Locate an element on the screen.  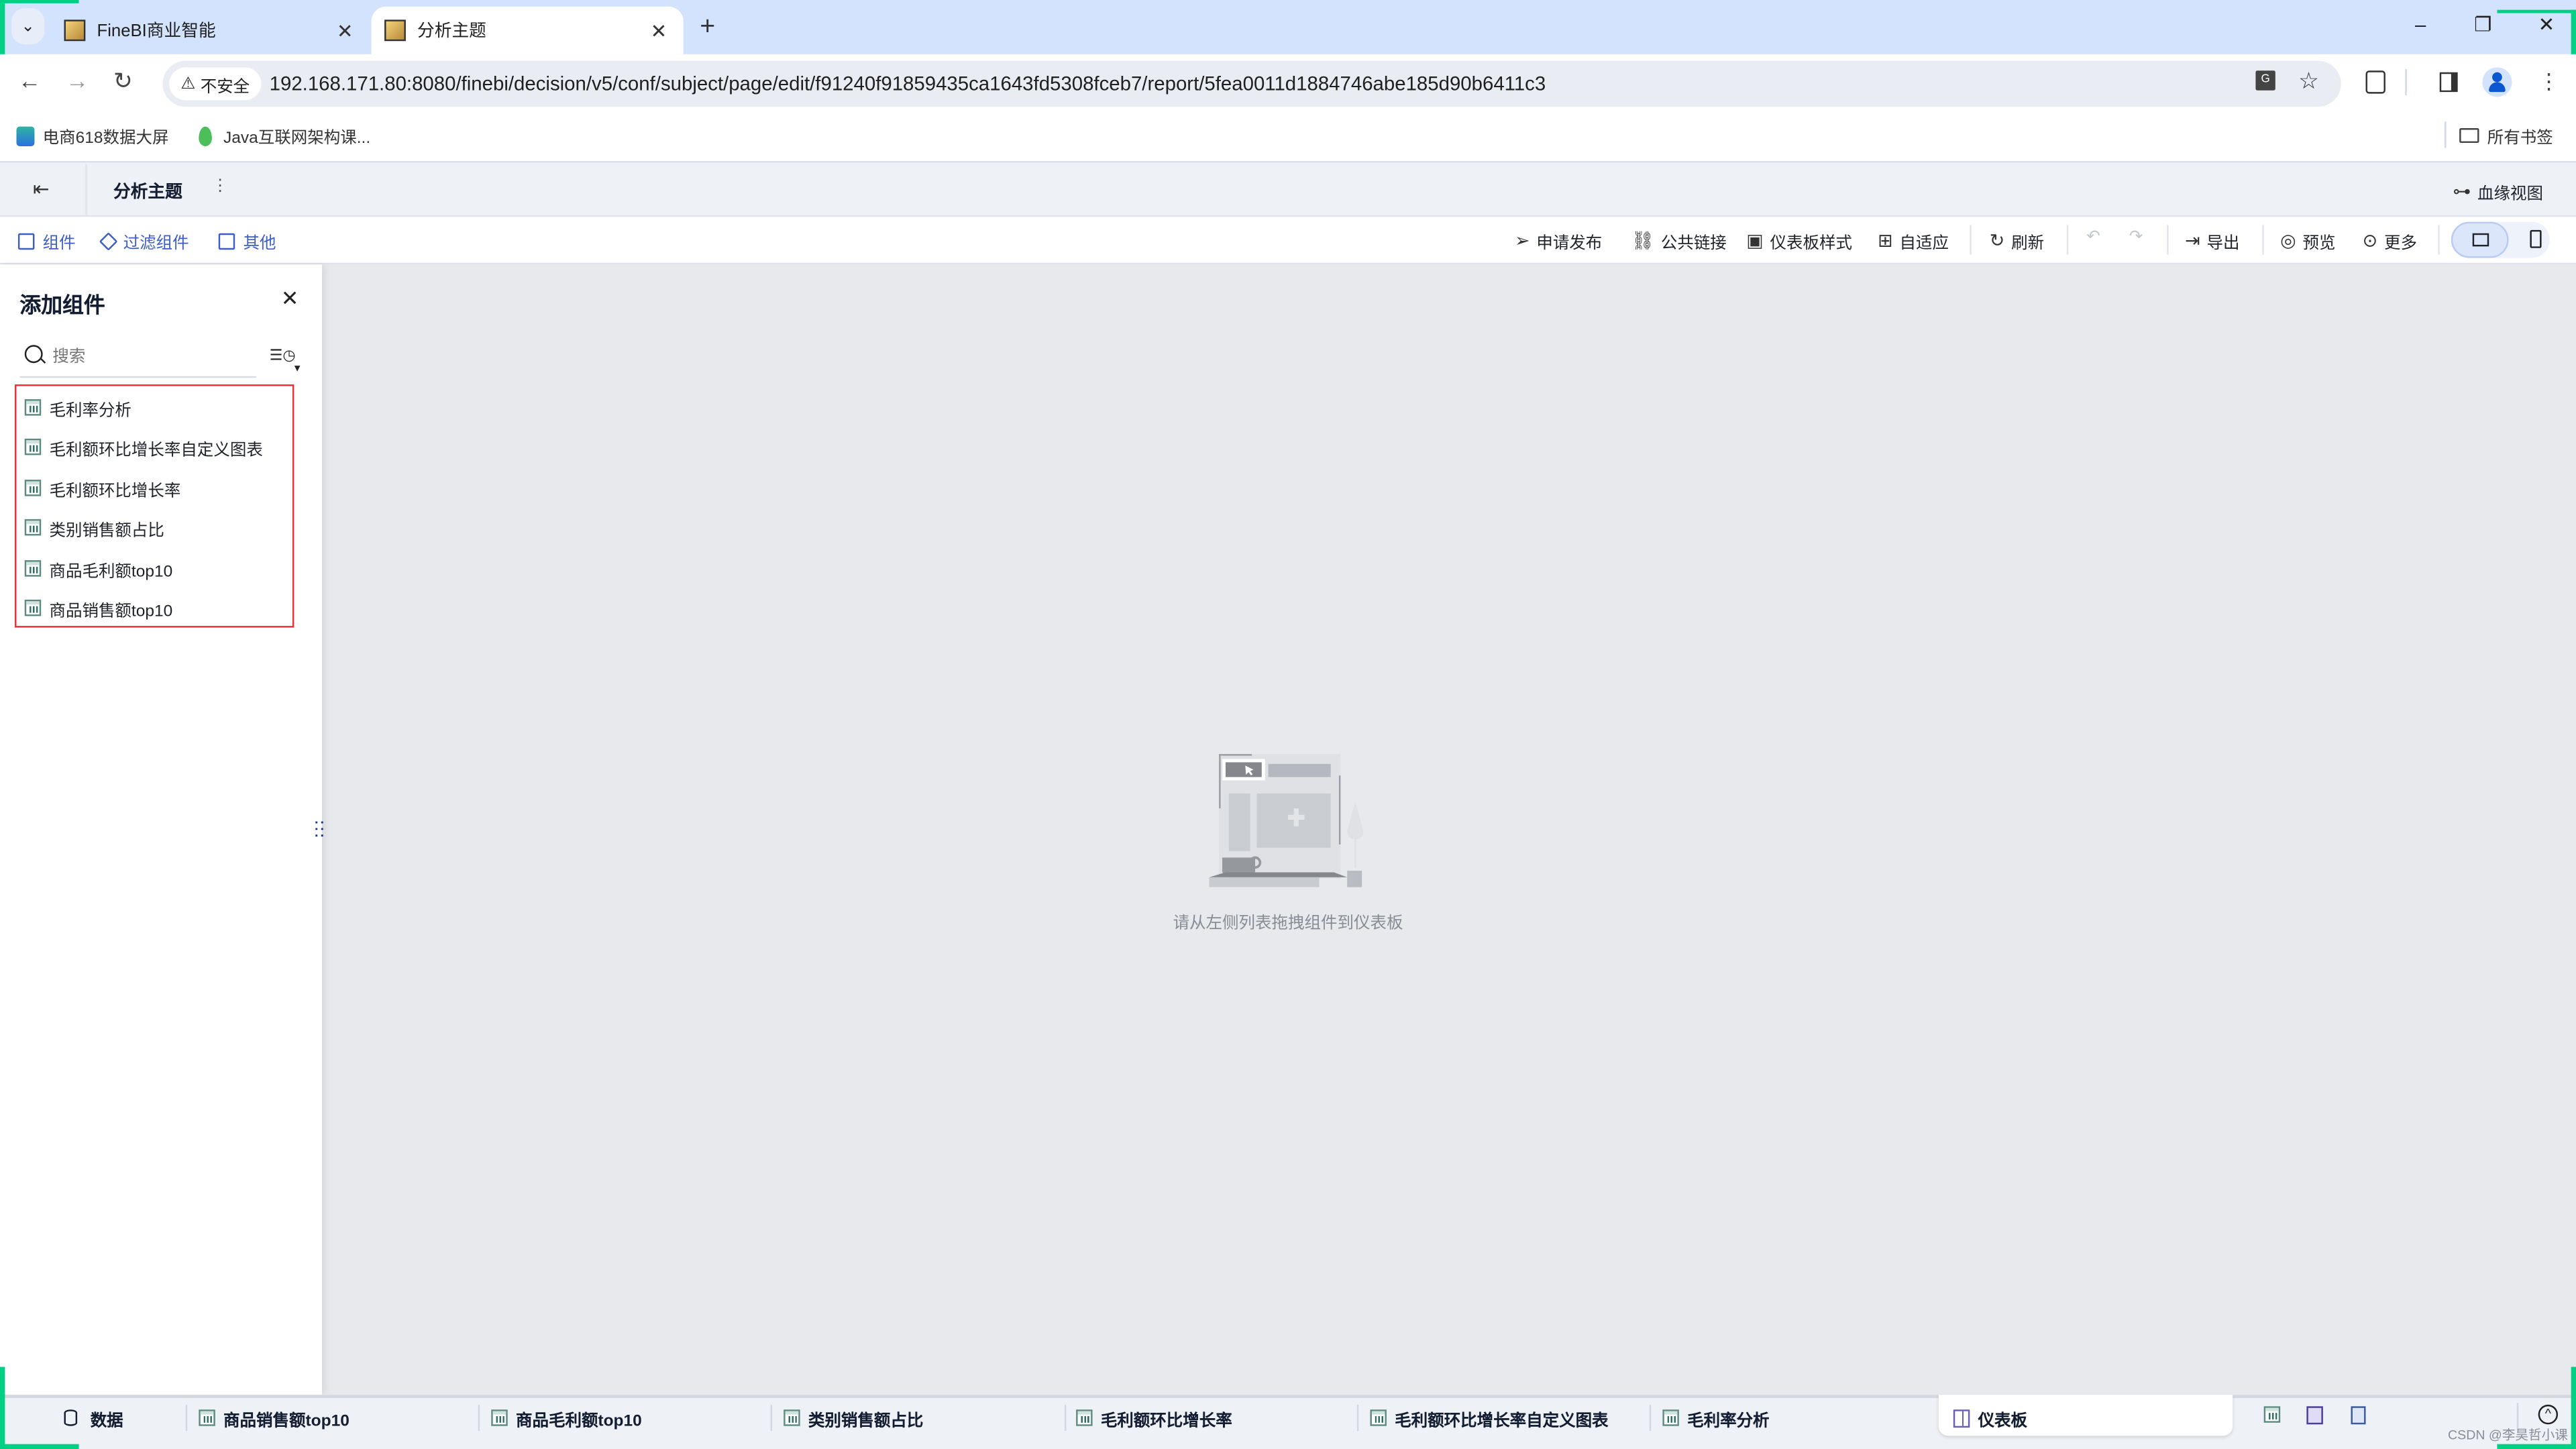
recent-sort-icon: ☰◷ is located at coordinates (283, 356).